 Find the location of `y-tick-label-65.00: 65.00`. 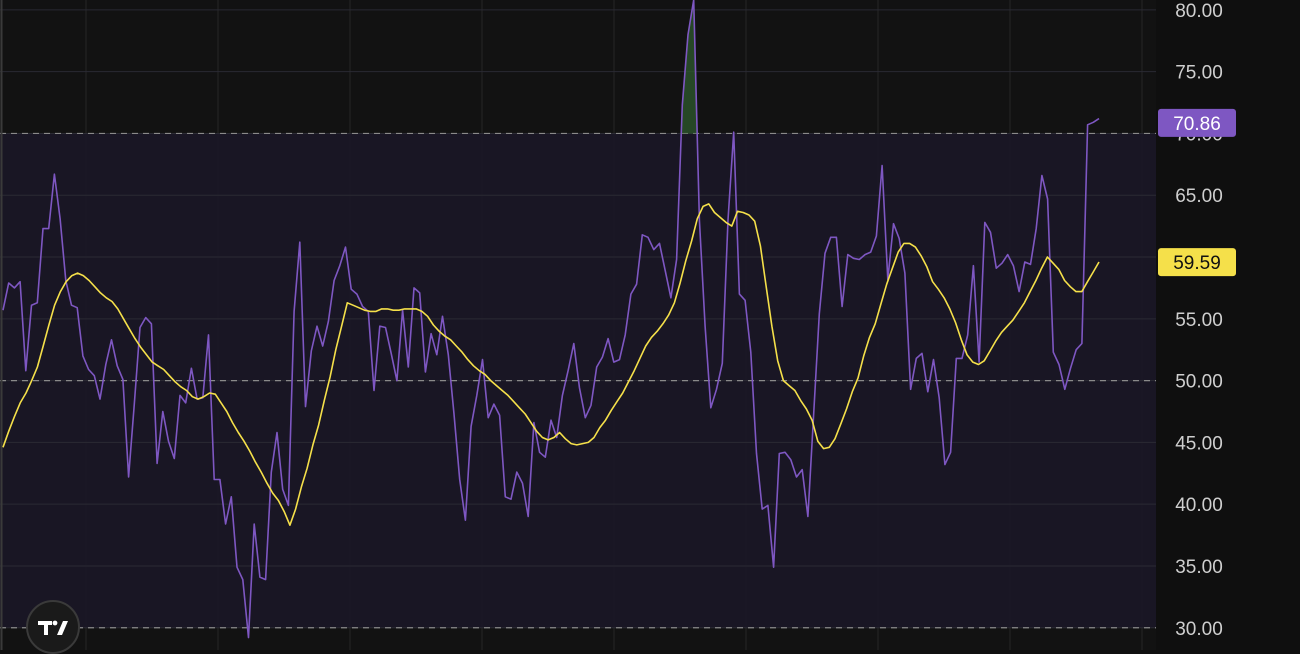

y-tick-label-65.00: 65.00 is located at coordinates (1199, 196).